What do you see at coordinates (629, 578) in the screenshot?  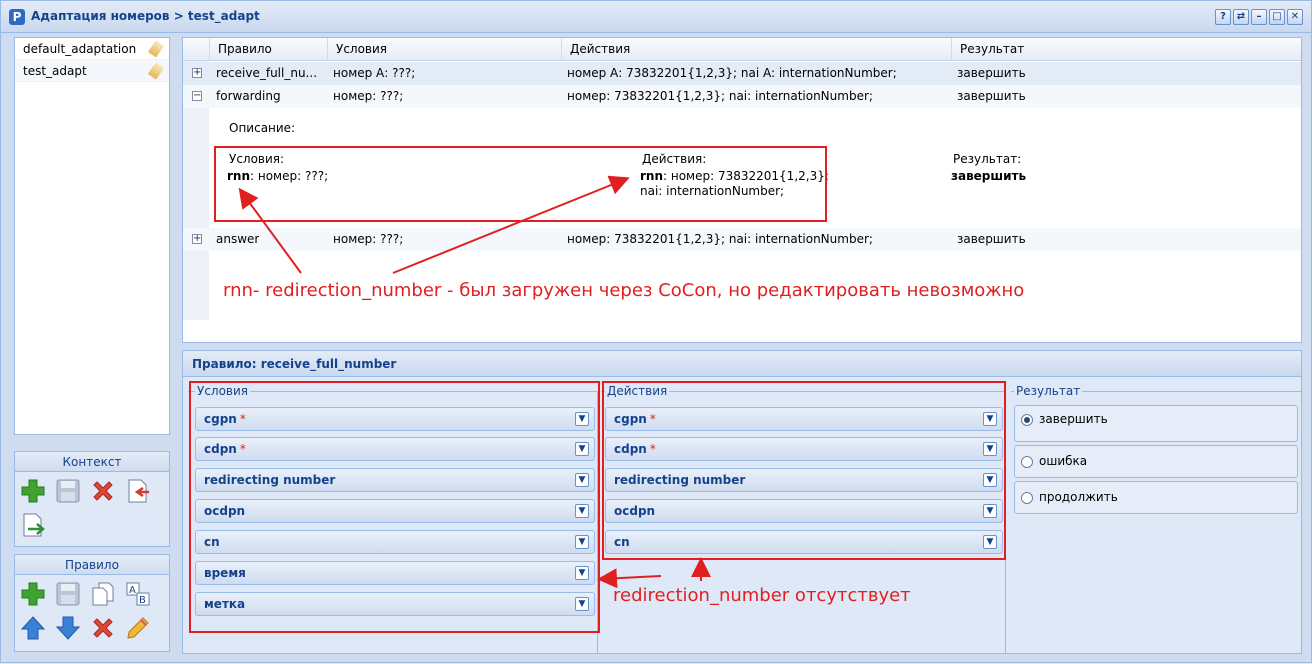 I see `arrow-to-conditions-box` at bounding box center [629, 578].